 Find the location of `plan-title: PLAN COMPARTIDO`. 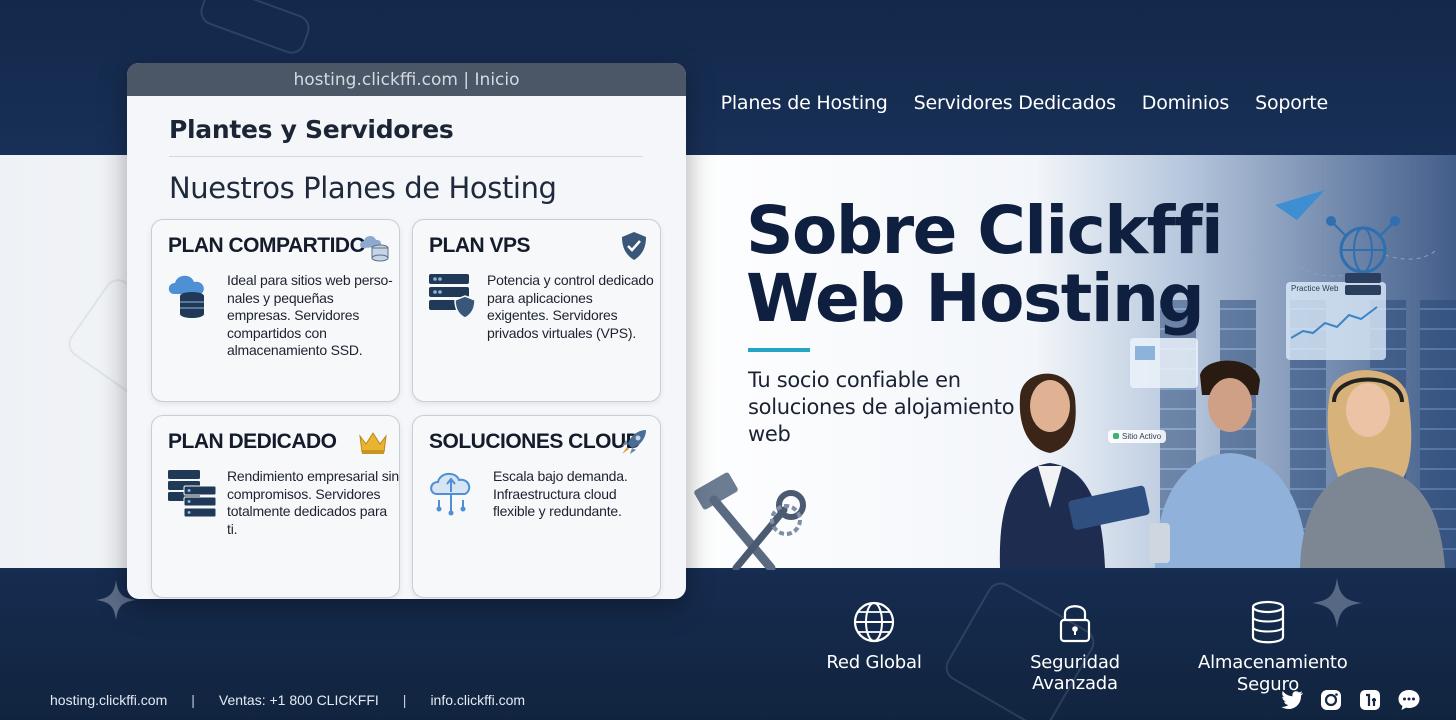

plan-title: PLAN COMPARTIDO is located at coordinates (267, 245).